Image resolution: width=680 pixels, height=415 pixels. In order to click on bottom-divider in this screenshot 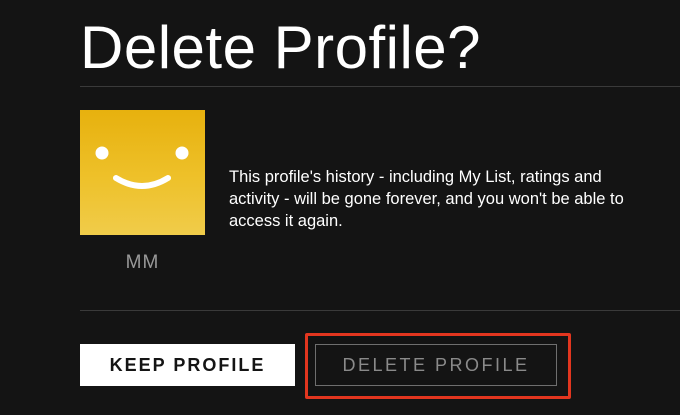, I will do `click(380, 310)`.